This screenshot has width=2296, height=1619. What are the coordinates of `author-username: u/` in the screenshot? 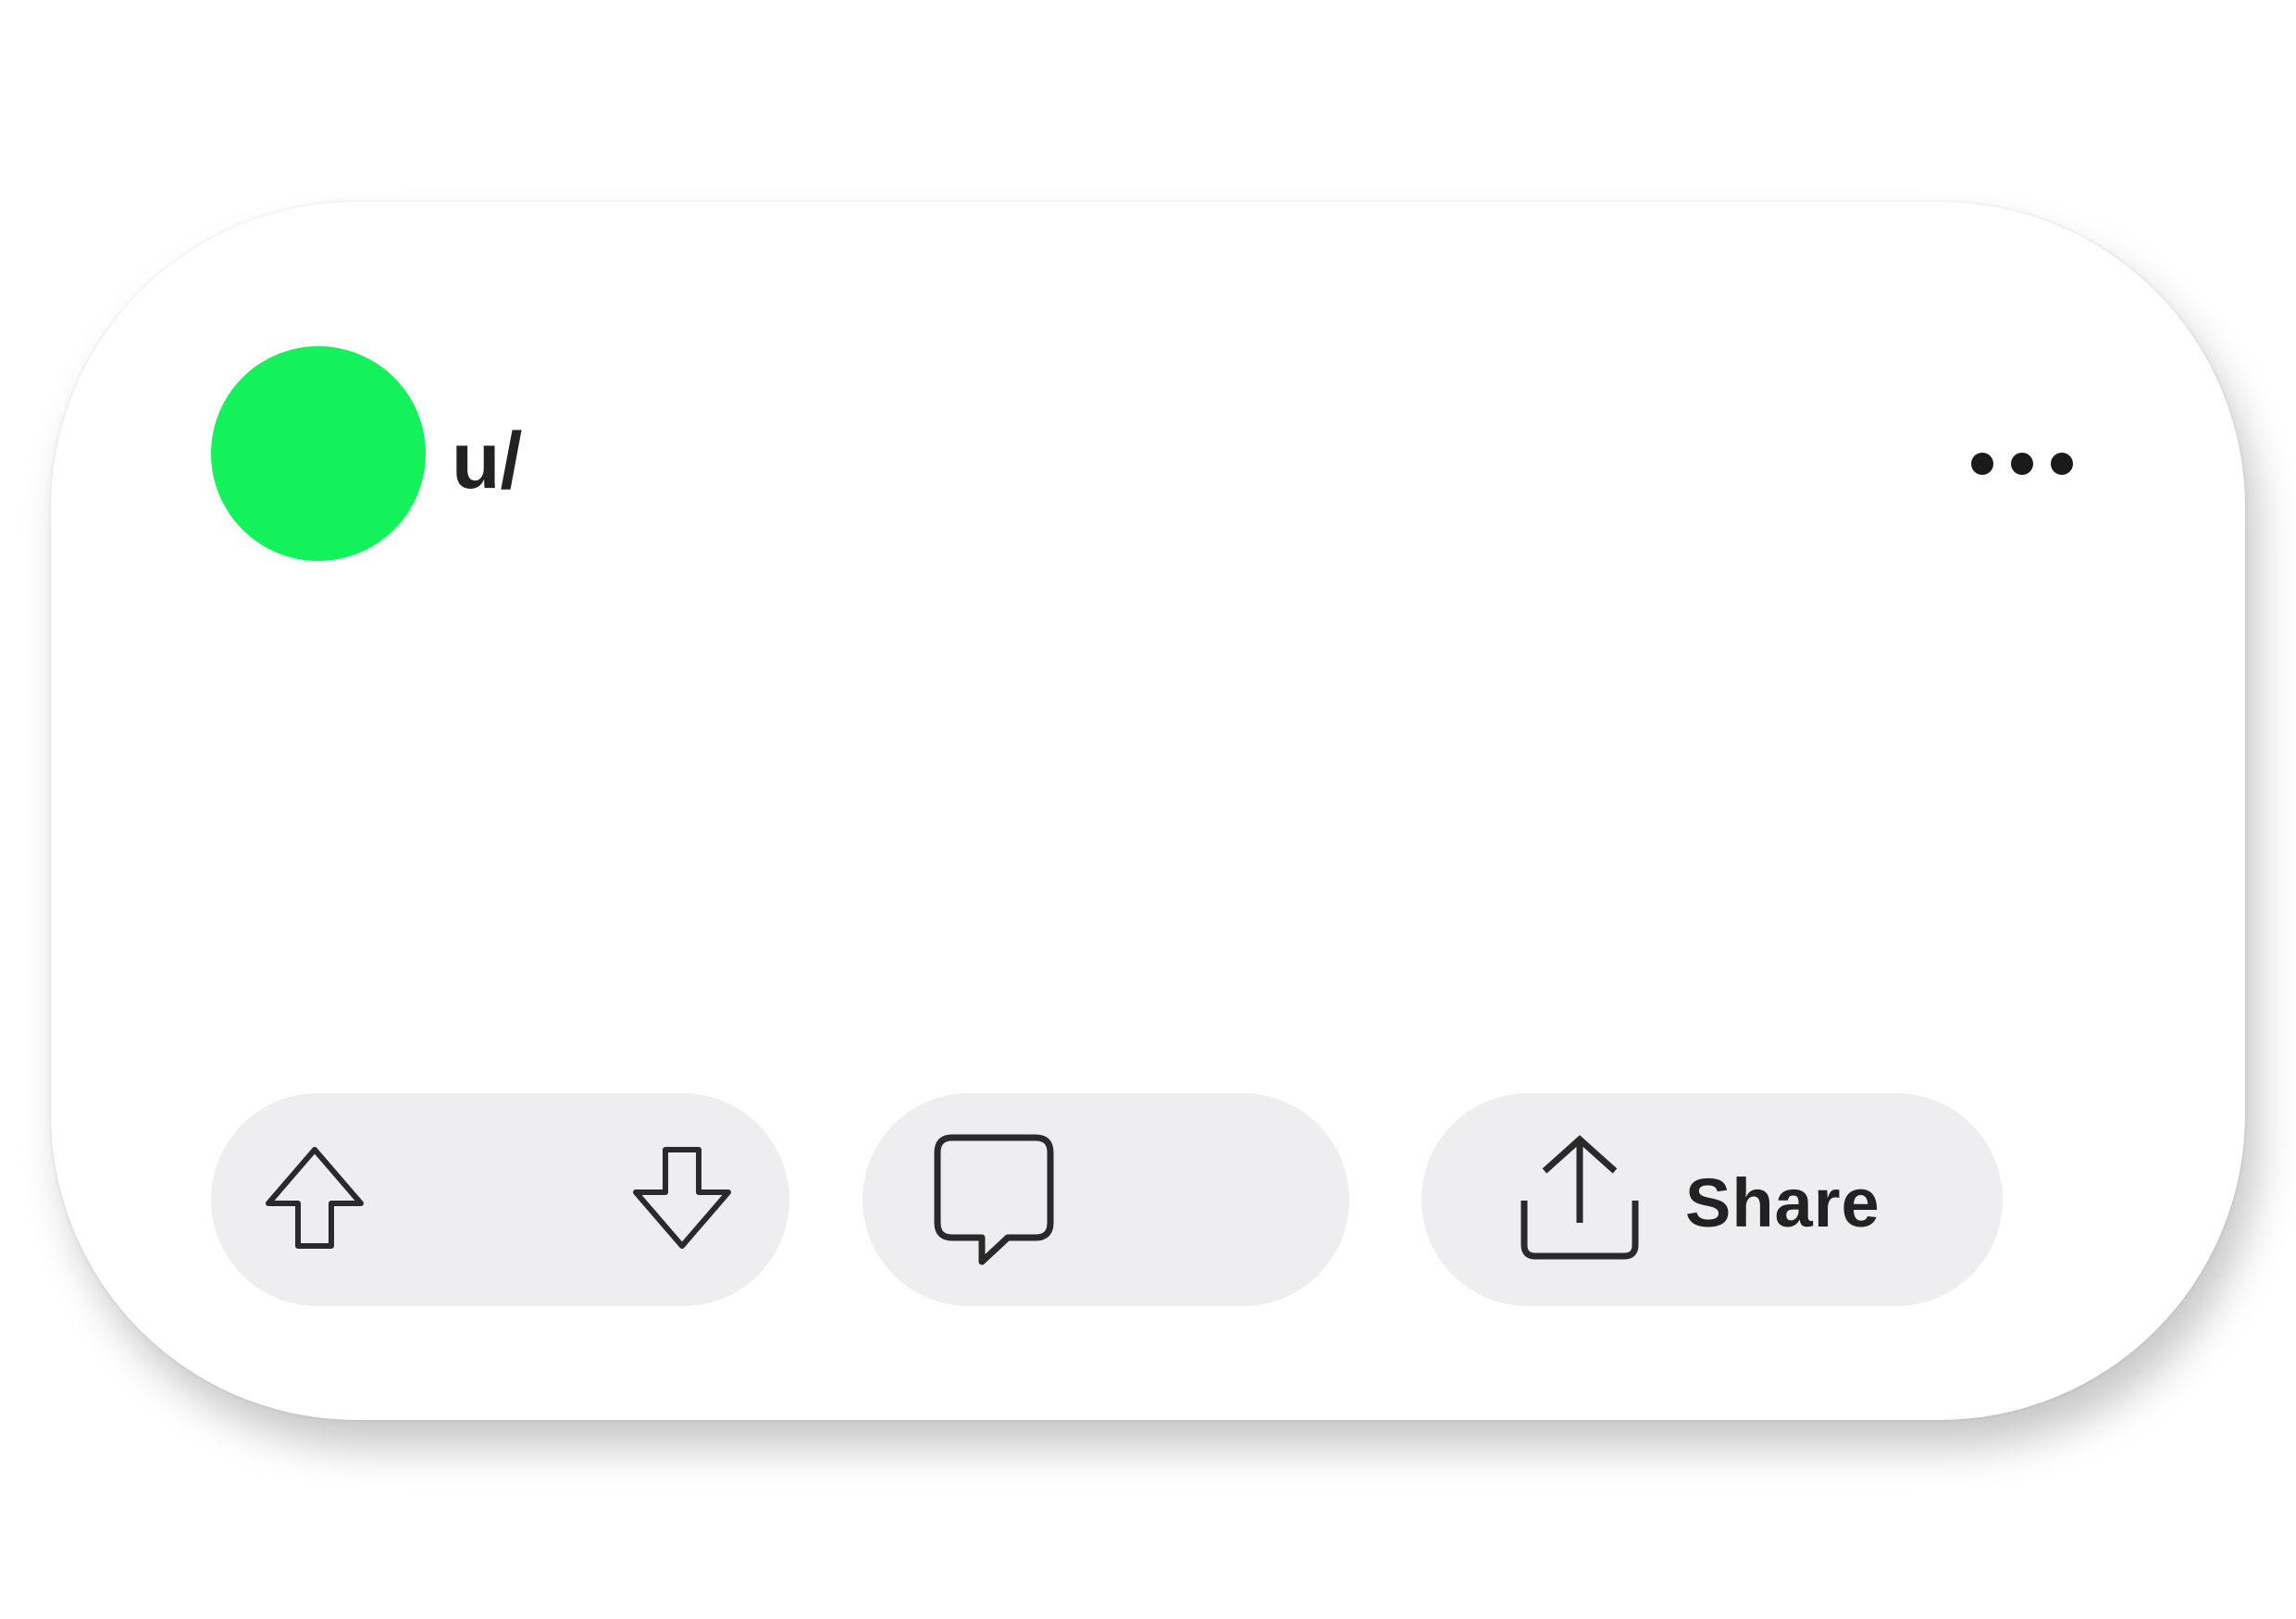 It's located at (487, 461).